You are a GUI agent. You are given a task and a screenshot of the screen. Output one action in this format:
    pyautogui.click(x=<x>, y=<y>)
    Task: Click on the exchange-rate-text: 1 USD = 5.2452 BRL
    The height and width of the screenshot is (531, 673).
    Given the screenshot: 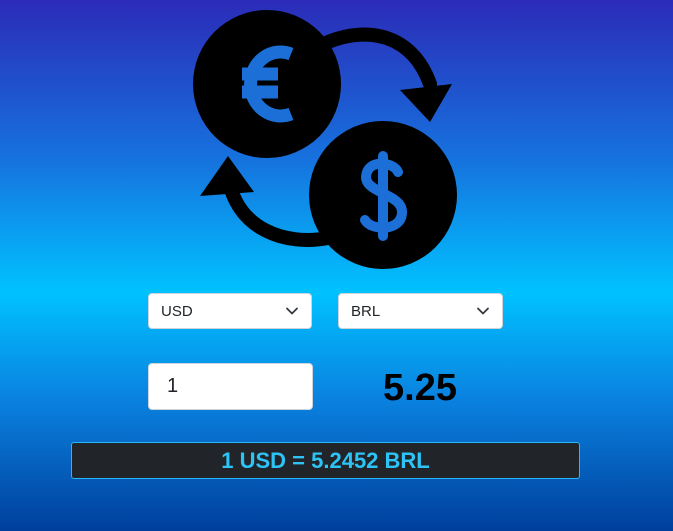 What is the action you would take?
    pyautogui.click(x=325, y=460)
    